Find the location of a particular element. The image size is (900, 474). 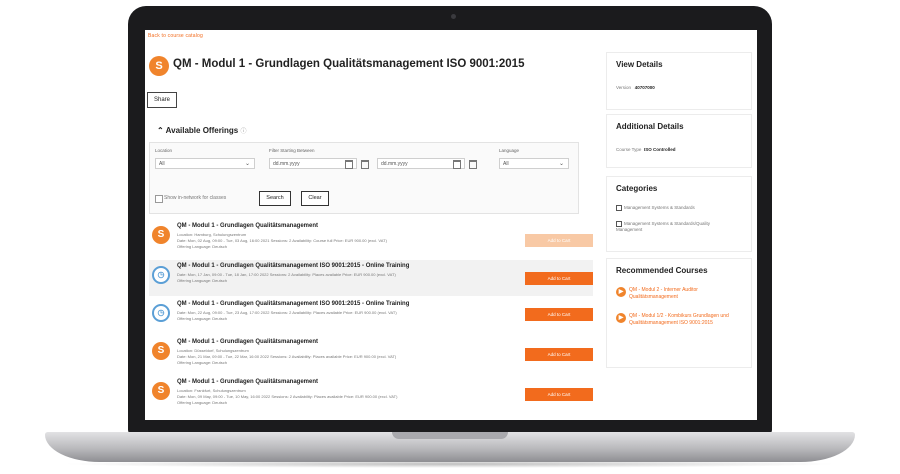

language-select: All ⌄ is located at coordinates (534, 163).